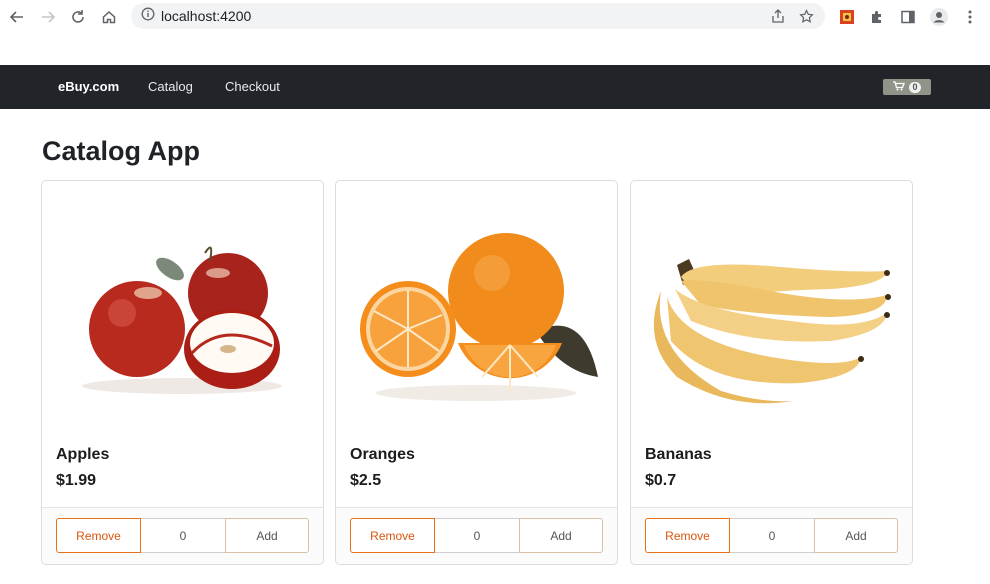 The image size is (990, 584). What do you see at coordinates (877, 17) in the screenshot?
I see `puzzle-icon` at bounding box center [877, 17].